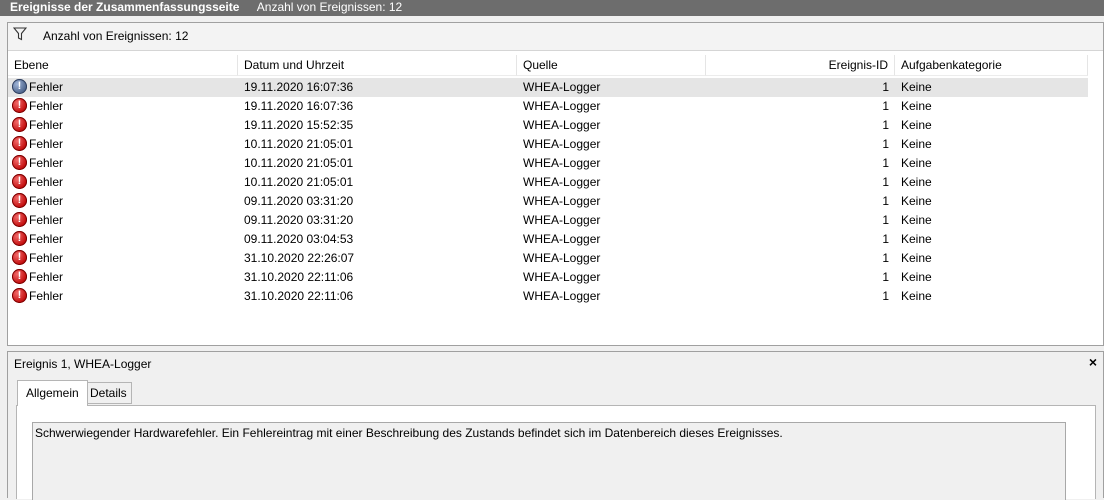 The height and width of the screenshot is (500, 1104). Describe the element at coordinates (123, 65) in the screenshot. I see `column-header-level: Ebene` at that location.